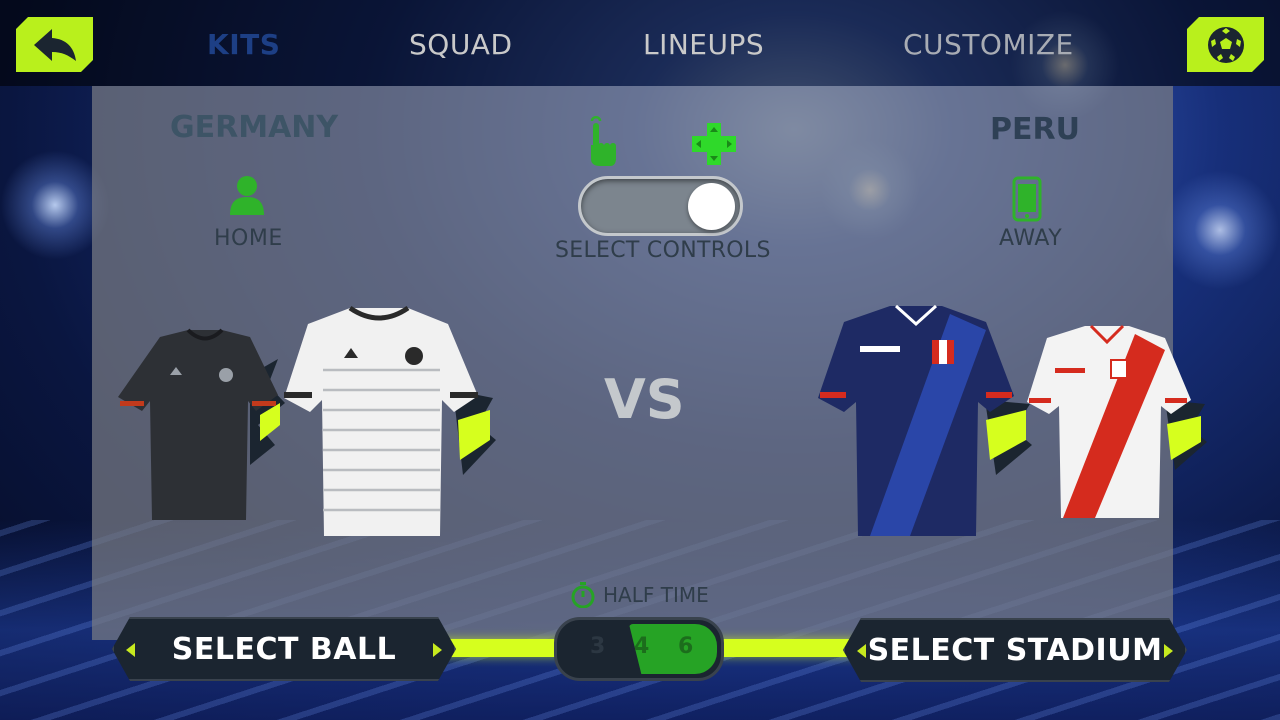 Image resolution: width=1280 pixels, height=720 pixels. What do you see at coordinates (385, 425) in the screenshot?
I see `germany-home-kit` at bounding box center [385, 425].